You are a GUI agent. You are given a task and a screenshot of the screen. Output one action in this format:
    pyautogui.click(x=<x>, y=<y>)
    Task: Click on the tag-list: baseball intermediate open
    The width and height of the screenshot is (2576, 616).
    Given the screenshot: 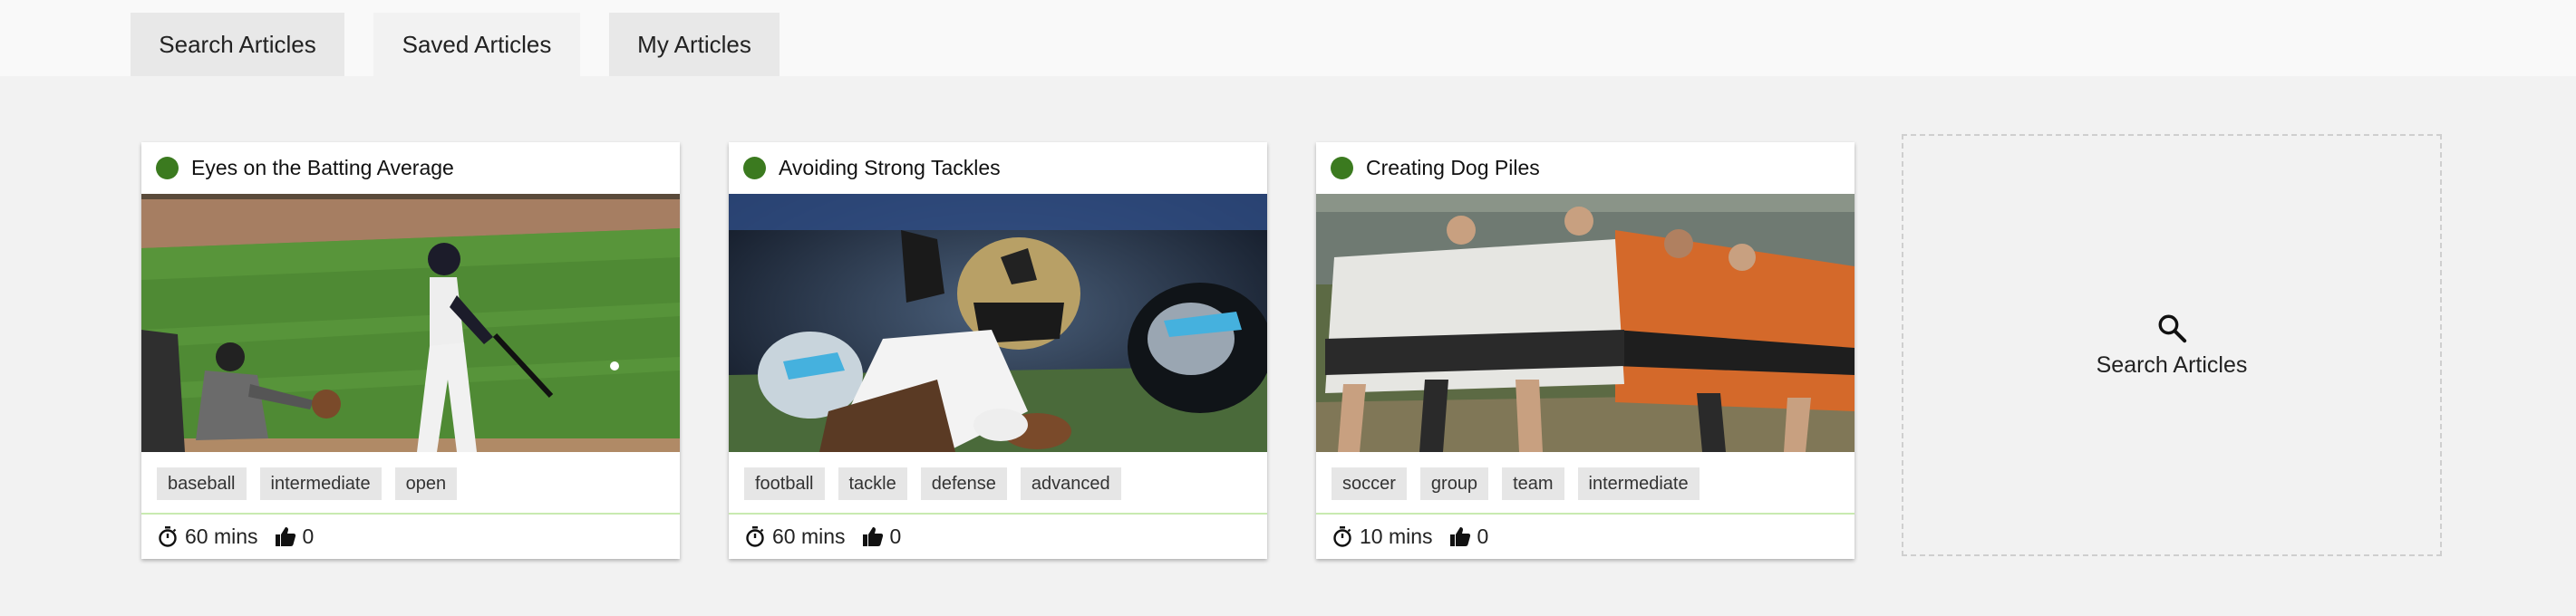 What is the action you would take?
    pyautogui.click(x=307, y=483)
    